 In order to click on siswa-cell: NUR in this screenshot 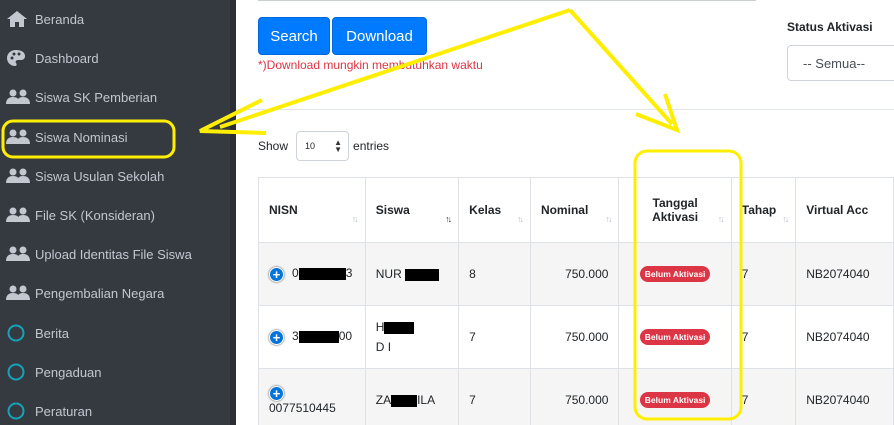, I will do `click(412, 274)`.